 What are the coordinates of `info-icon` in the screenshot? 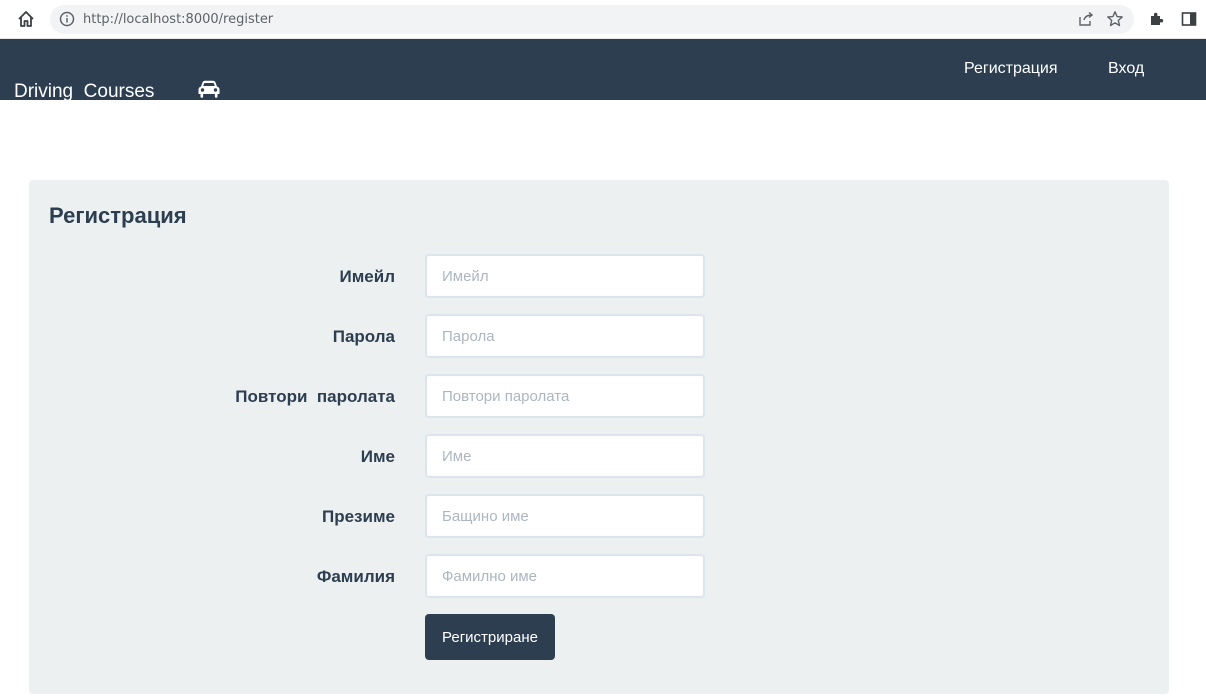 It's located at (67, 19).